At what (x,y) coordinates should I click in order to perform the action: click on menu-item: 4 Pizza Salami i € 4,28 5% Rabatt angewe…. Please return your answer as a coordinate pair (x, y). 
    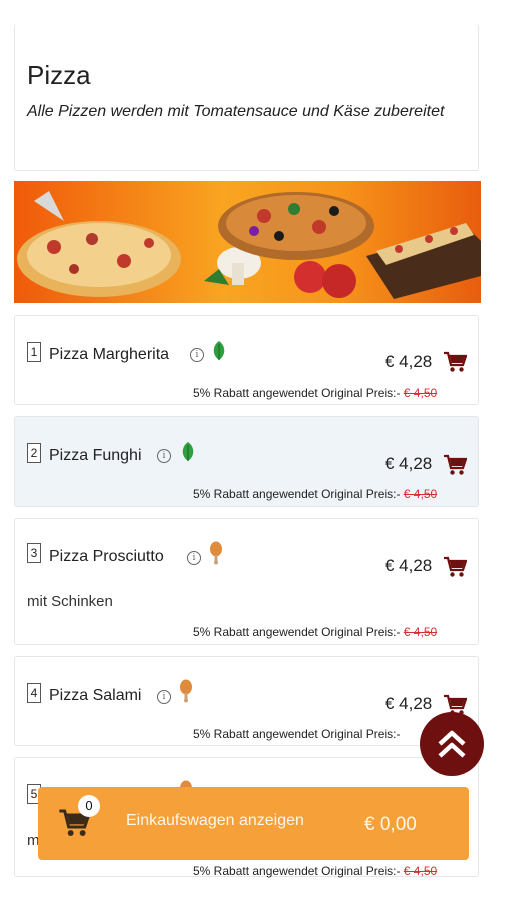
    Looking at the image, I should click on (246, 701).